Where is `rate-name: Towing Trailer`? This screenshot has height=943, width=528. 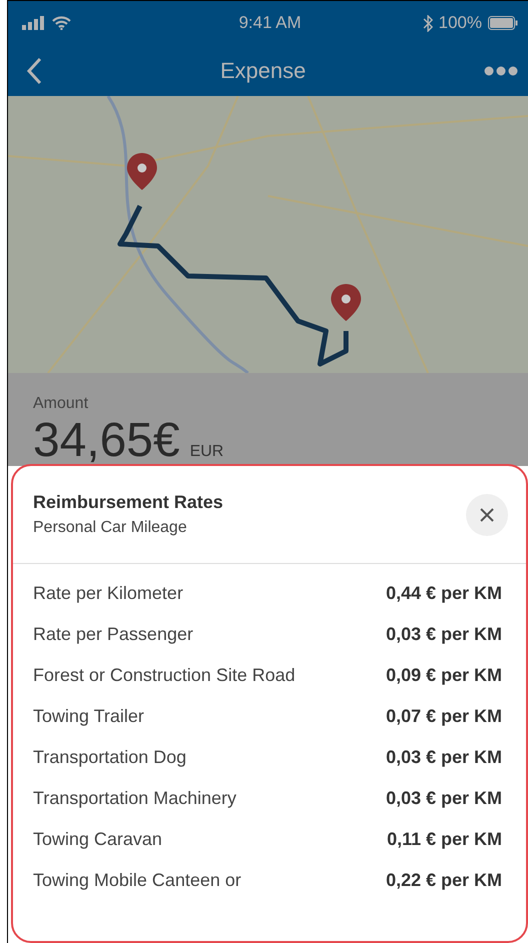
rate-name: Towing Trailer is located at coordinates (88, 716).